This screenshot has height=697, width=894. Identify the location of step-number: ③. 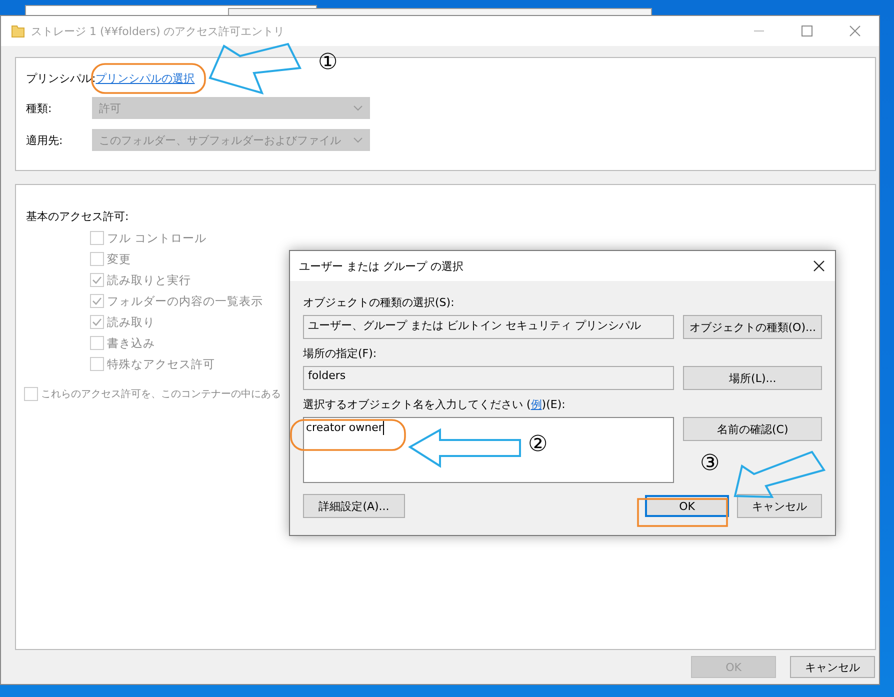
(710, 464).